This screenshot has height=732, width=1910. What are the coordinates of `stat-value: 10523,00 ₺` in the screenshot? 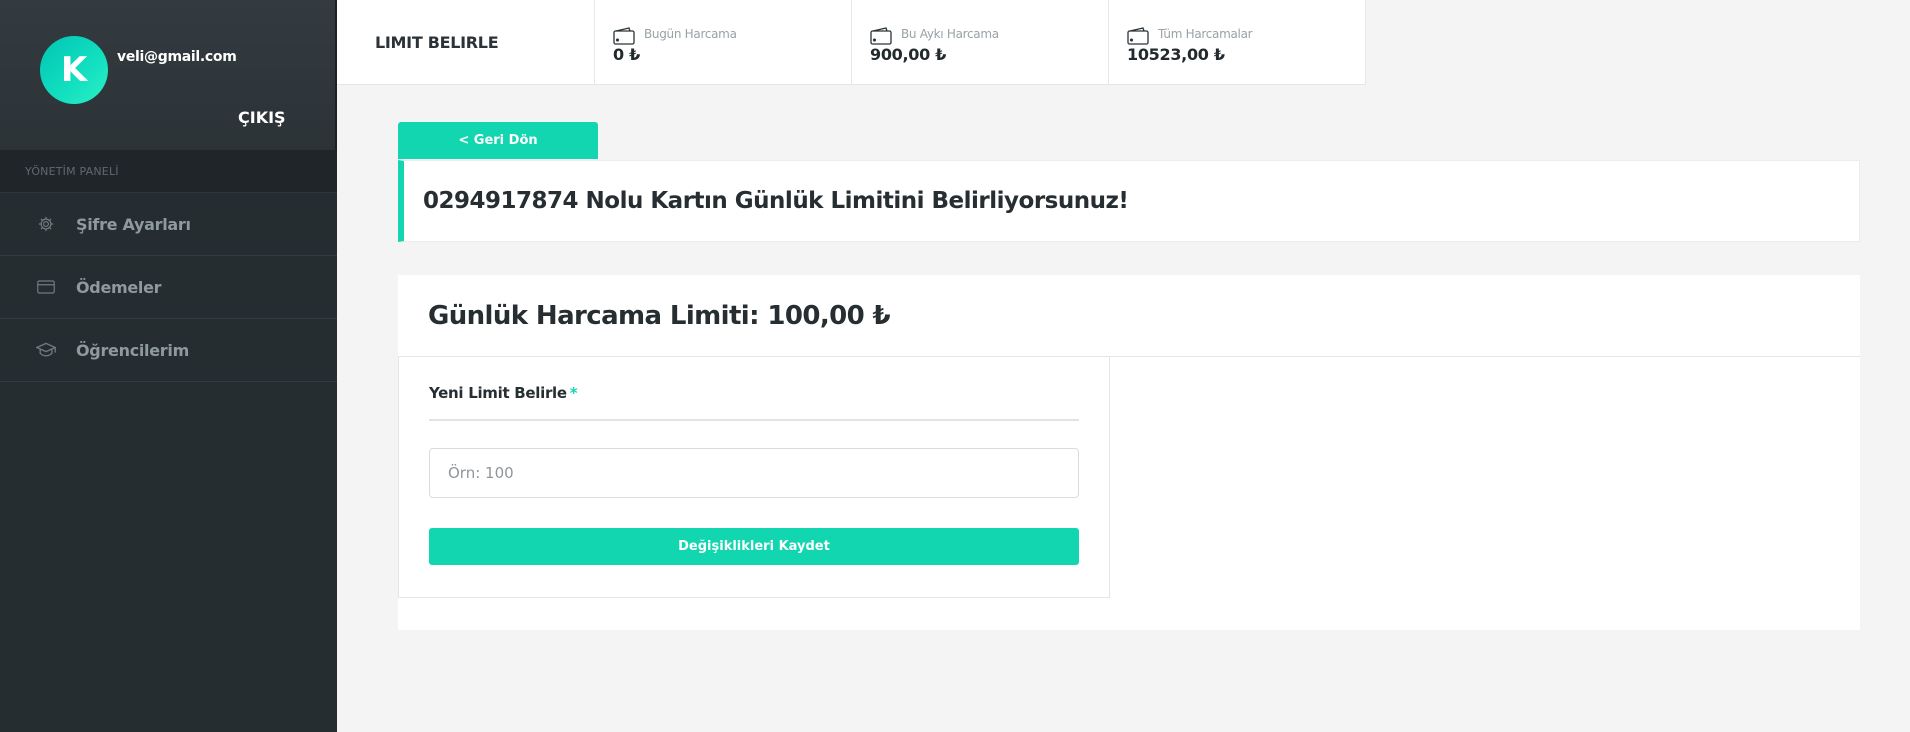 It's located at (1176, 54).